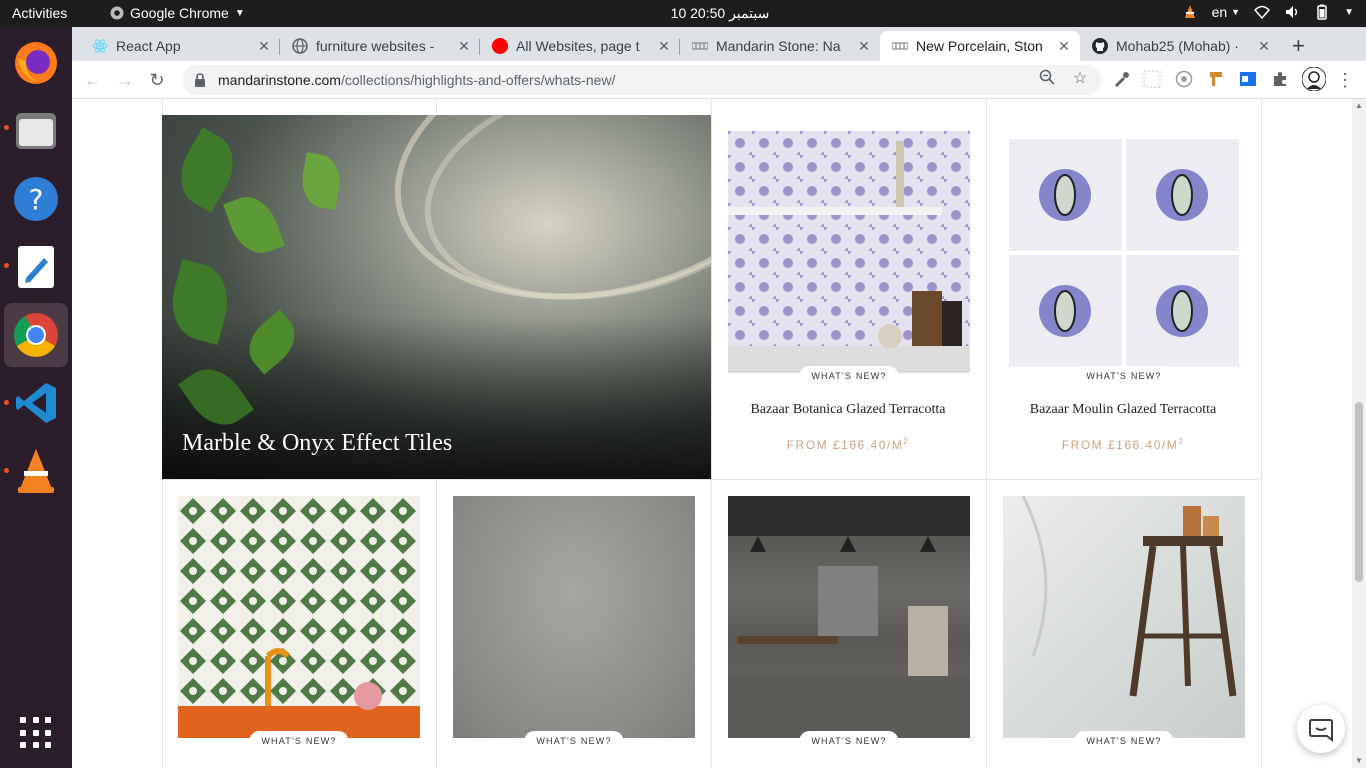 This screenshot has height=768, width=1366. I want to click on dock-text-editor, so click(36, 267).